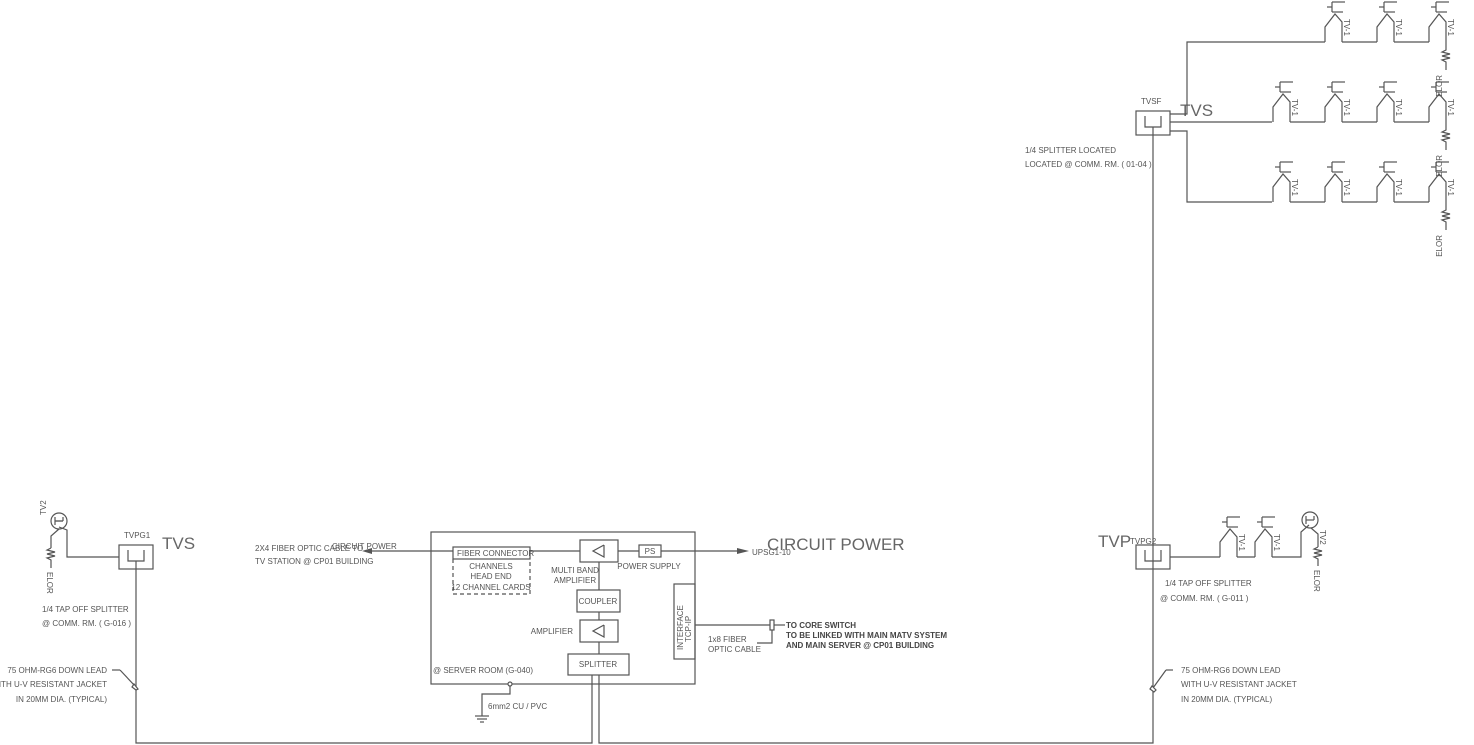 The image size is (1474, 745). I want to click on tvsf-note-2: LOCATED @ COMM. RM. ( 01-04 ), so click(1088, 164).